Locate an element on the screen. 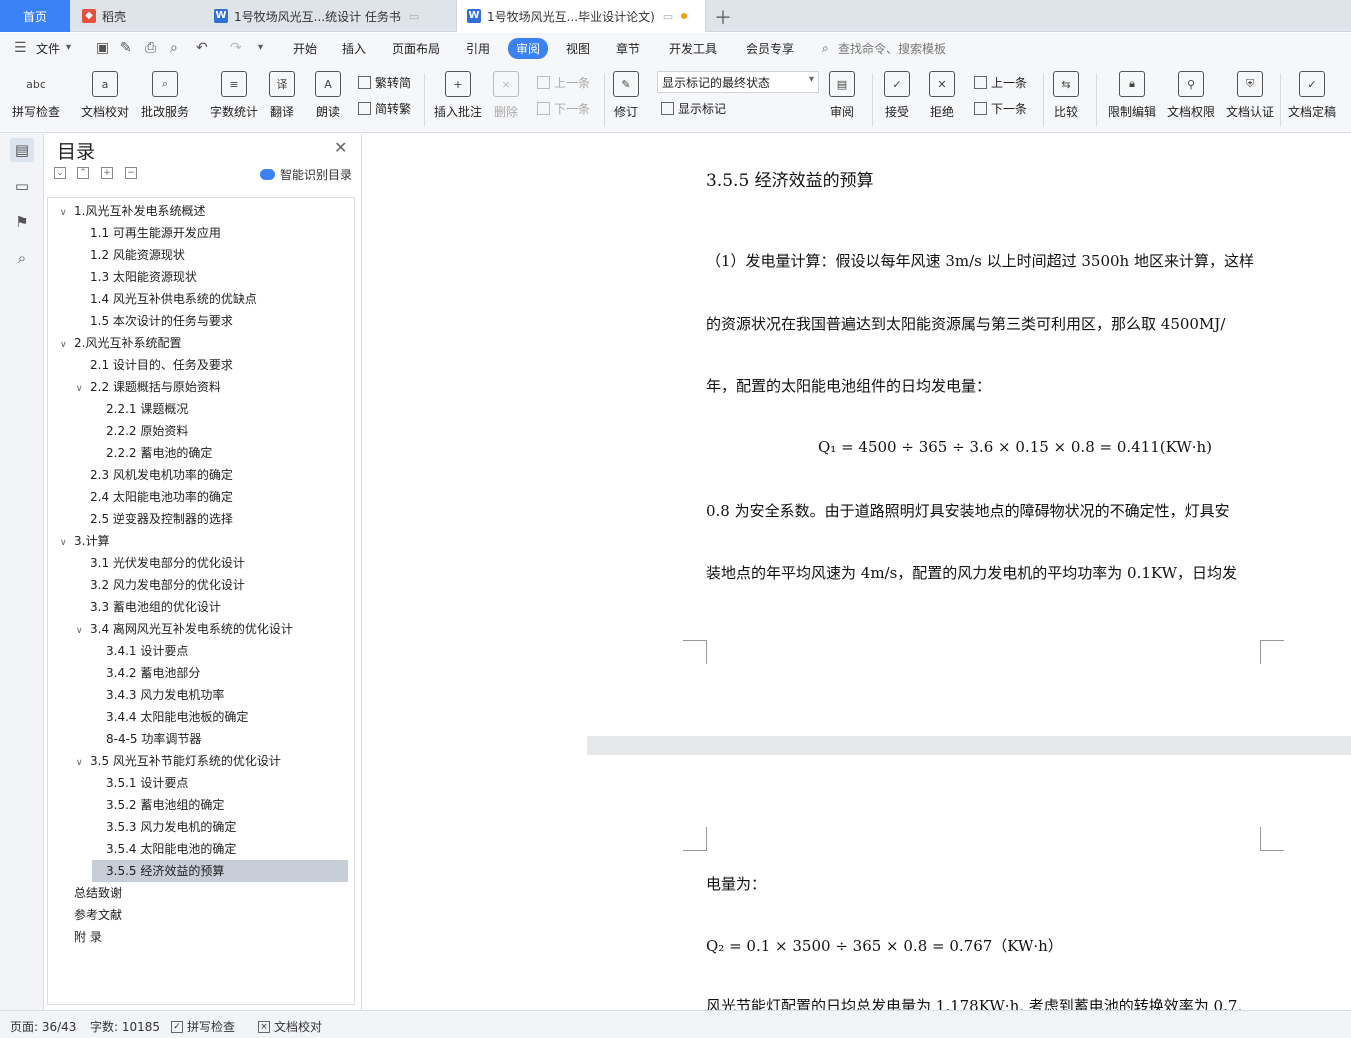 Image resolution: width=1351 pixels, height=1038 pixels. undo-icon: ↶ is located at coordinates (202, 48).